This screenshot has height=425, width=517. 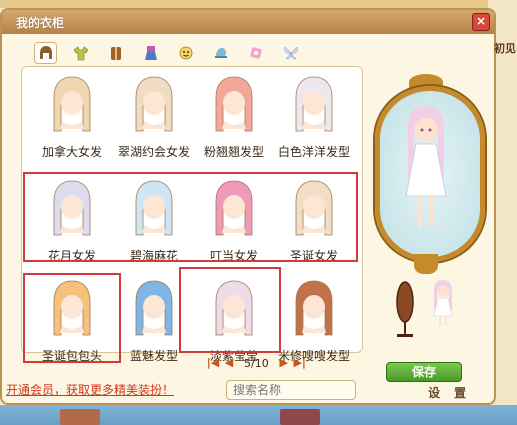 I want to click on game-background-top, so click(x=258, y=4).